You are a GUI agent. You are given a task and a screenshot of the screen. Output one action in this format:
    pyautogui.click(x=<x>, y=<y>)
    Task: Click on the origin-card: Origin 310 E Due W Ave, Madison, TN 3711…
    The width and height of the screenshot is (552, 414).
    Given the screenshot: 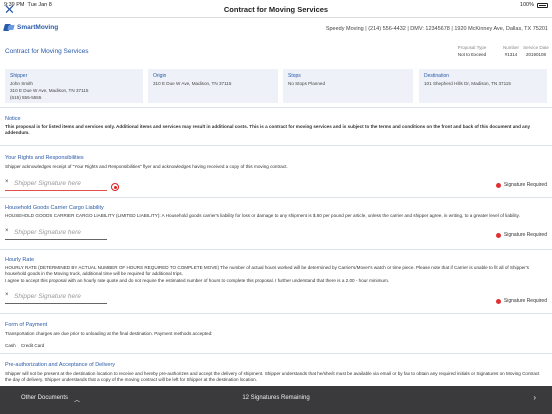 What is the action you would take?
    pyautogui.click(x=213, y=86)
    